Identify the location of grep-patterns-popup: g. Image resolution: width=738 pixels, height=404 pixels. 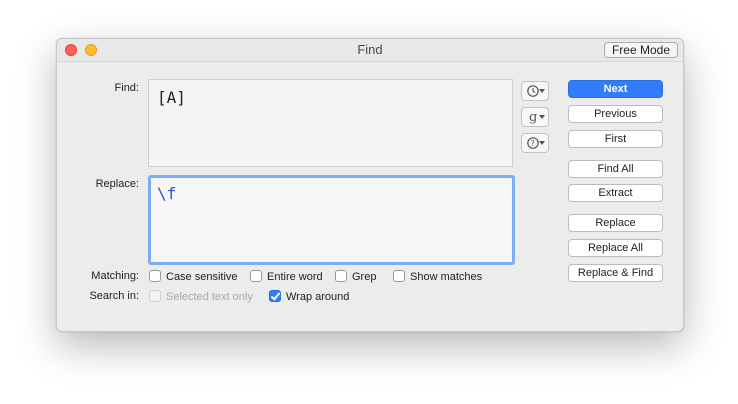
(535, 117).